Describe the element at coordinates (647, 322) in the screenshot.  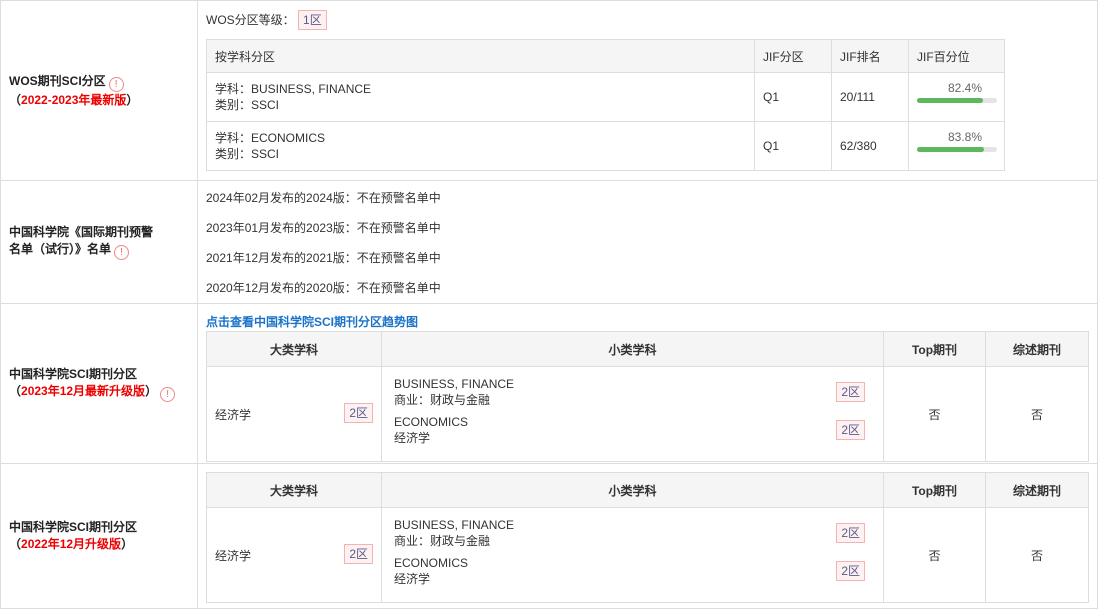
I see `trend-chart-link: 点击查看中国科学院SCI期刊分区趋势图` at that location.